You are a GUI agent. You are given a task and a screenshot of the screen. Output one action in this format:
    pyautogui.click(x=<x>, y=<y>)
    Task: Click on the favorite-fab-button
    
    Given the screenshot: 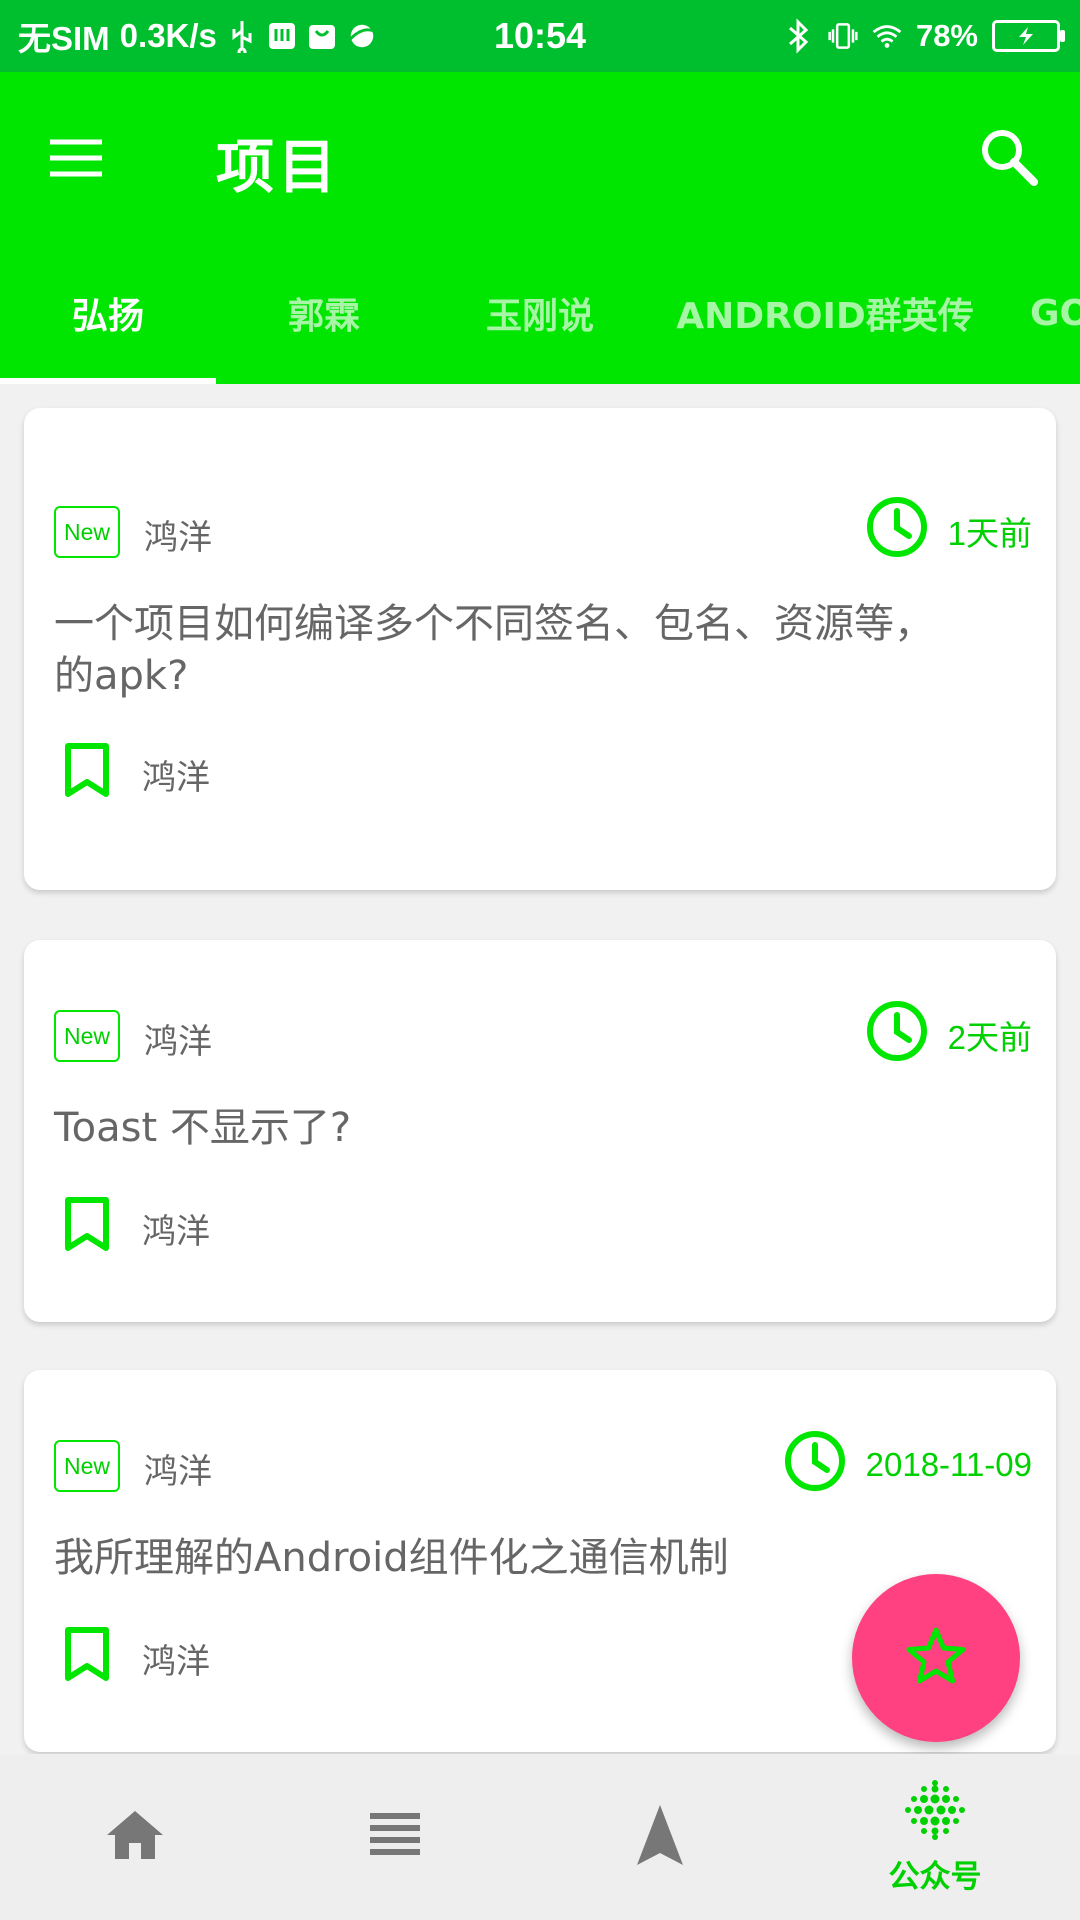 What is the action you would take?
    pyautogui.click(x=936, y=1658)
    